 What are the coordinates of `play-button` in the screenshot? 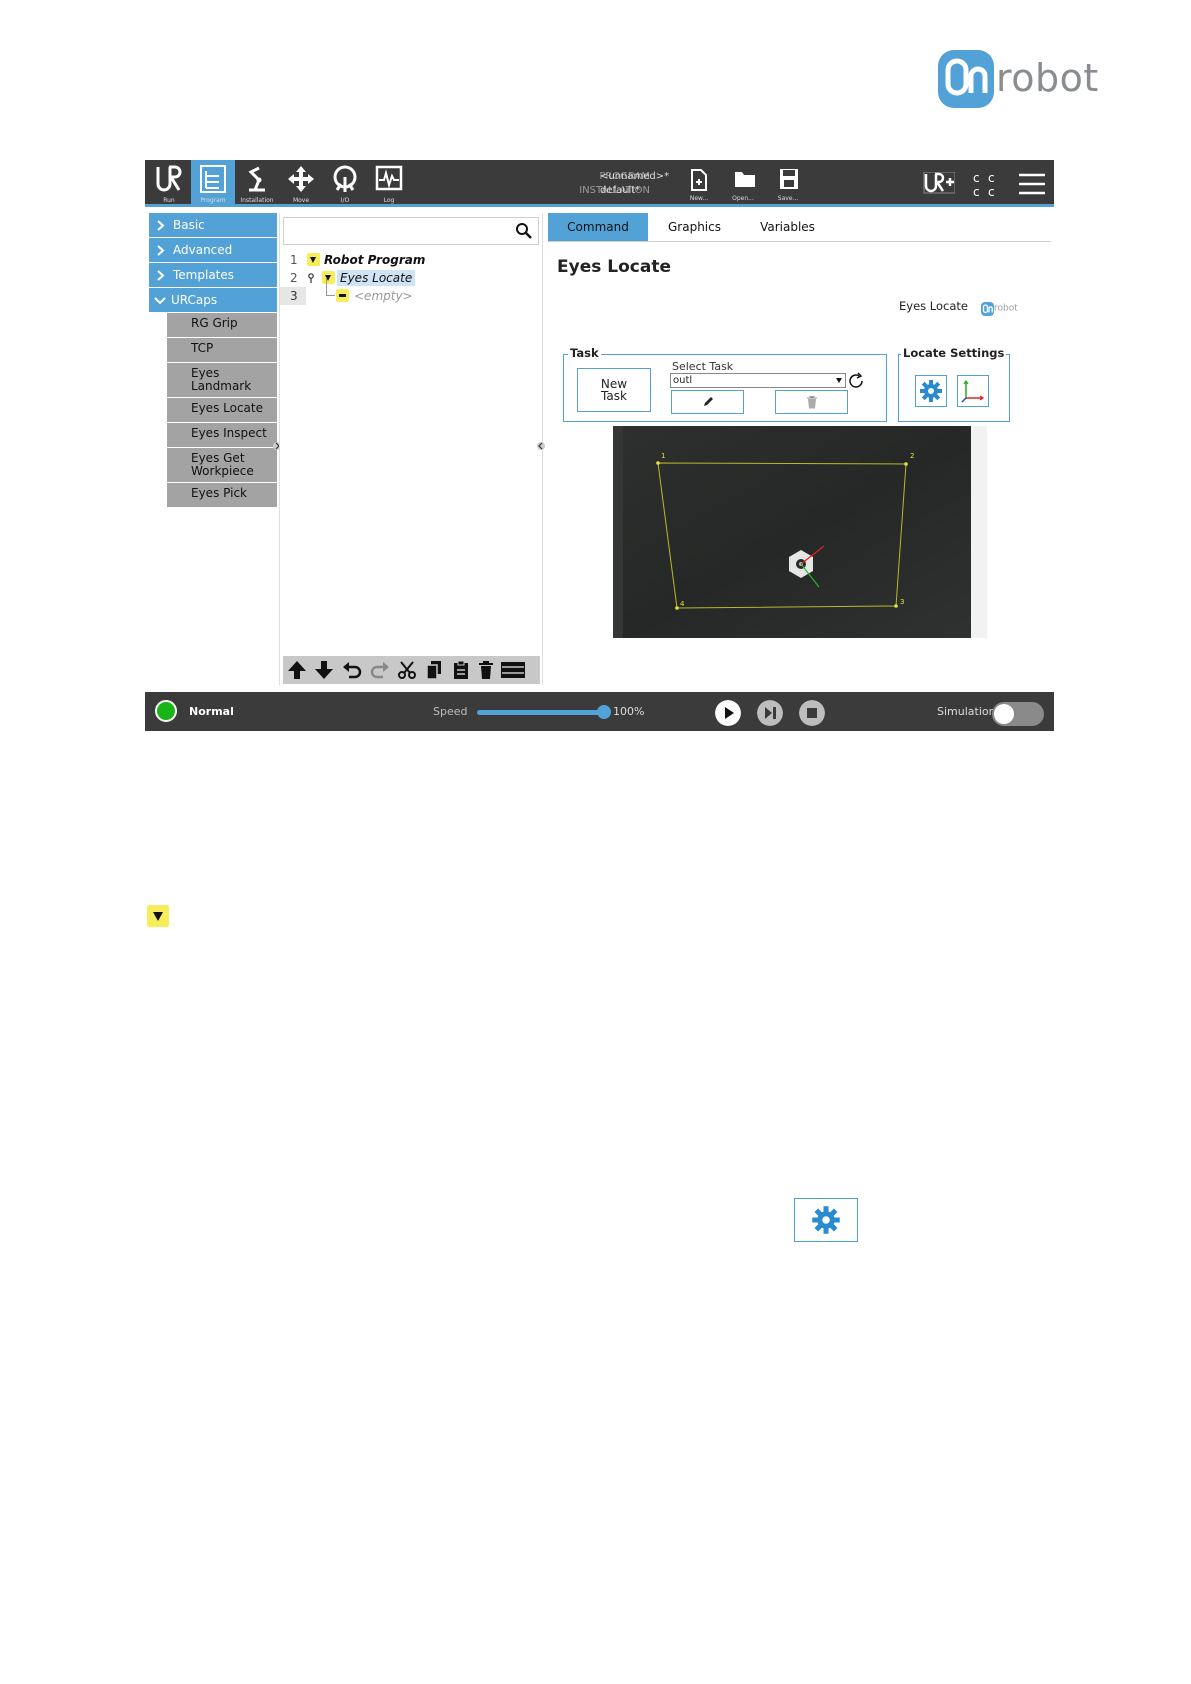 It's located at (728, 713).